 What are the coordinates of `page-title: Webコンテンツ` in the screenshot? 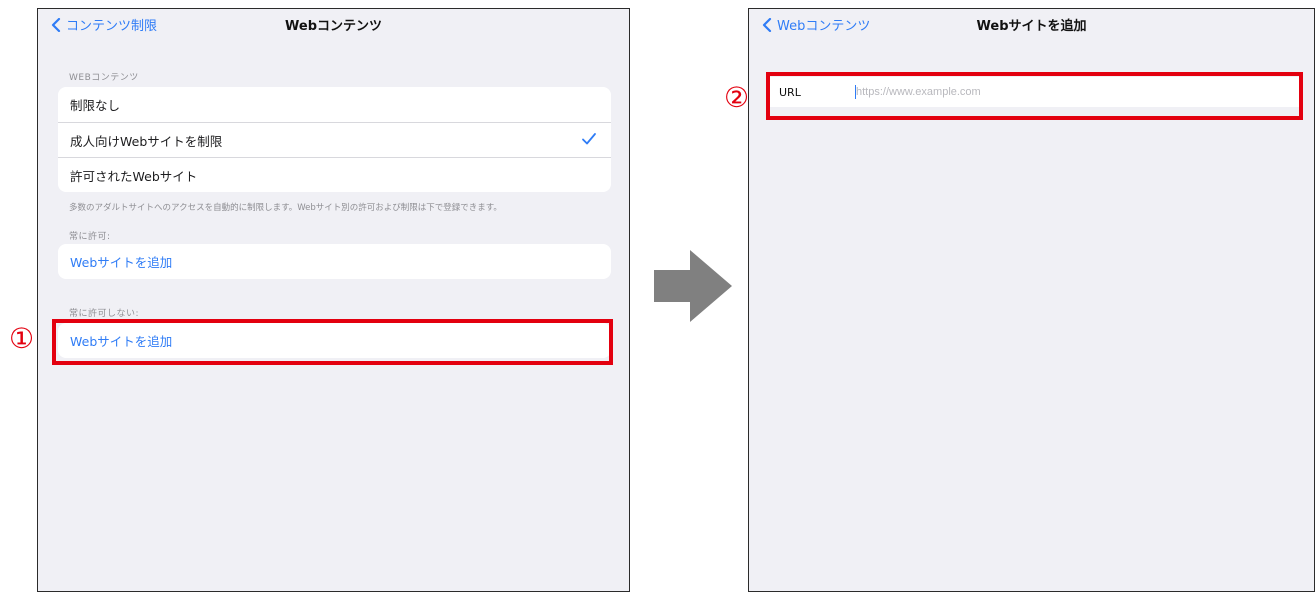 It's located at (333, 26).